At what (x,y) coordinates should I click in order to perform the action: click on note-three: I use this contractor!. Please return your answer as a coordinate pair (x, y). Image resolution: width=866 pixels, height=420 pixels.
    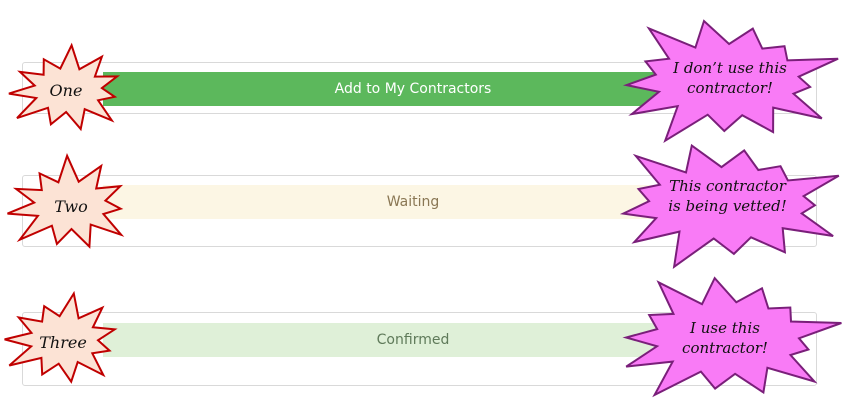
    Looking at the image, I should click on (725, 338).